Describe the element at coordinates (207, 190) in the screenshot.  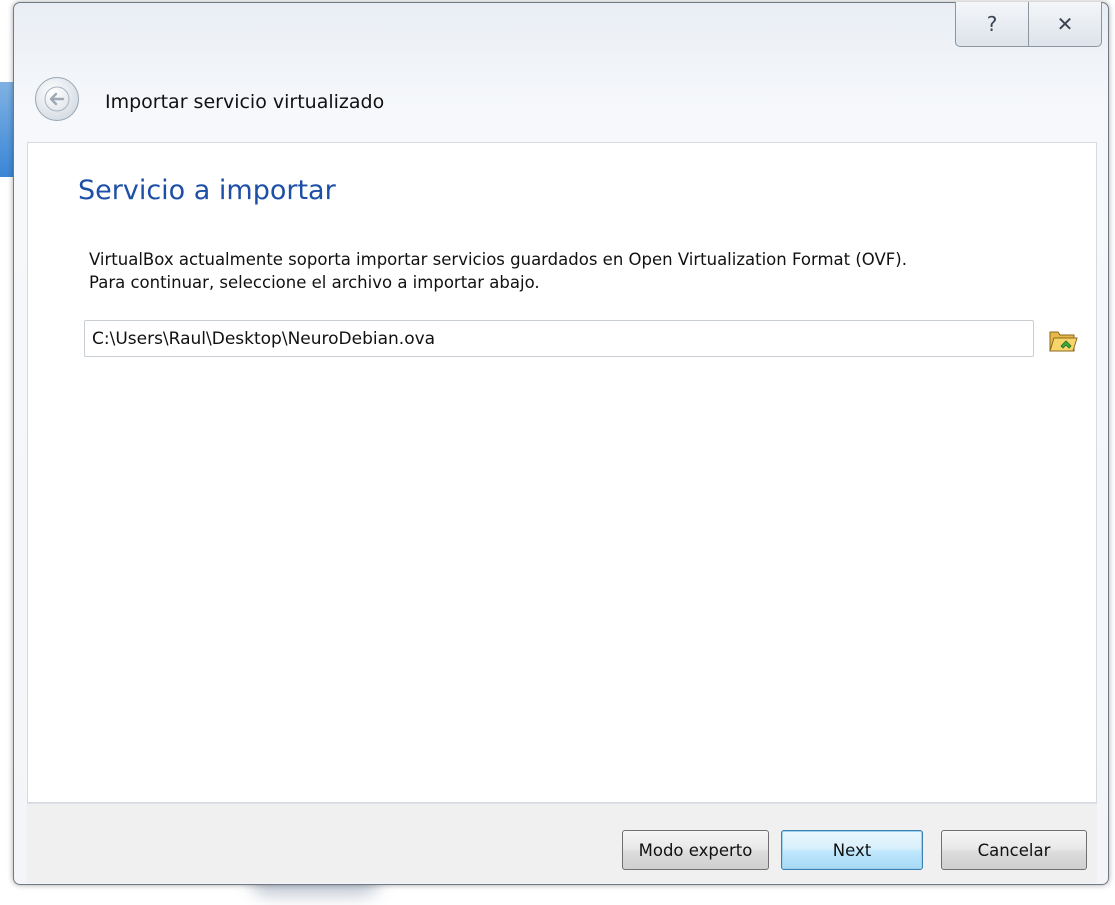
I see `page-title: Servicio a importar` at that location.